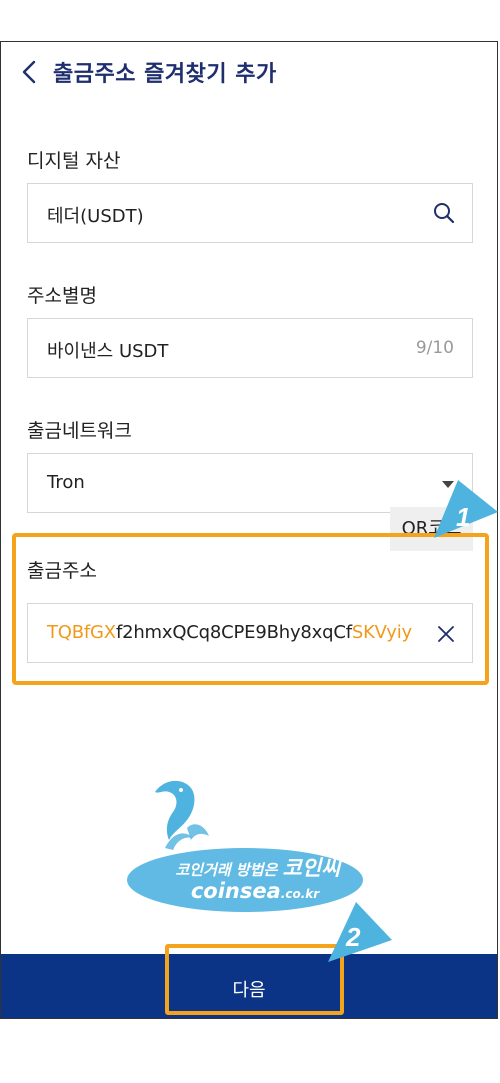 The height and width of the screenshot is (1083, 500). I want to click on asset-label: 디지털 자산, so click(74, 161).